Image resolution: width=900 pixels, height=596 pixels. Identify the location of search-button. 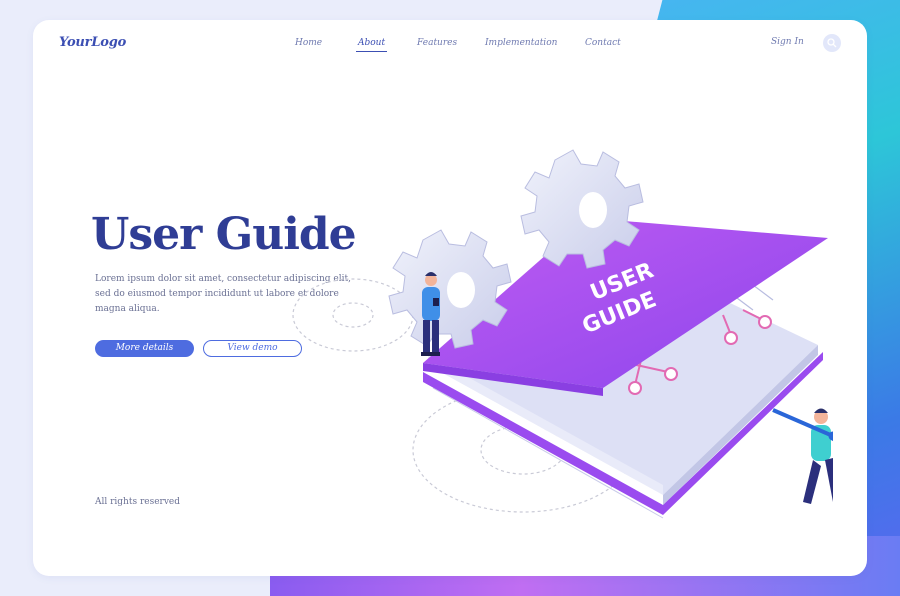
(832, 43).